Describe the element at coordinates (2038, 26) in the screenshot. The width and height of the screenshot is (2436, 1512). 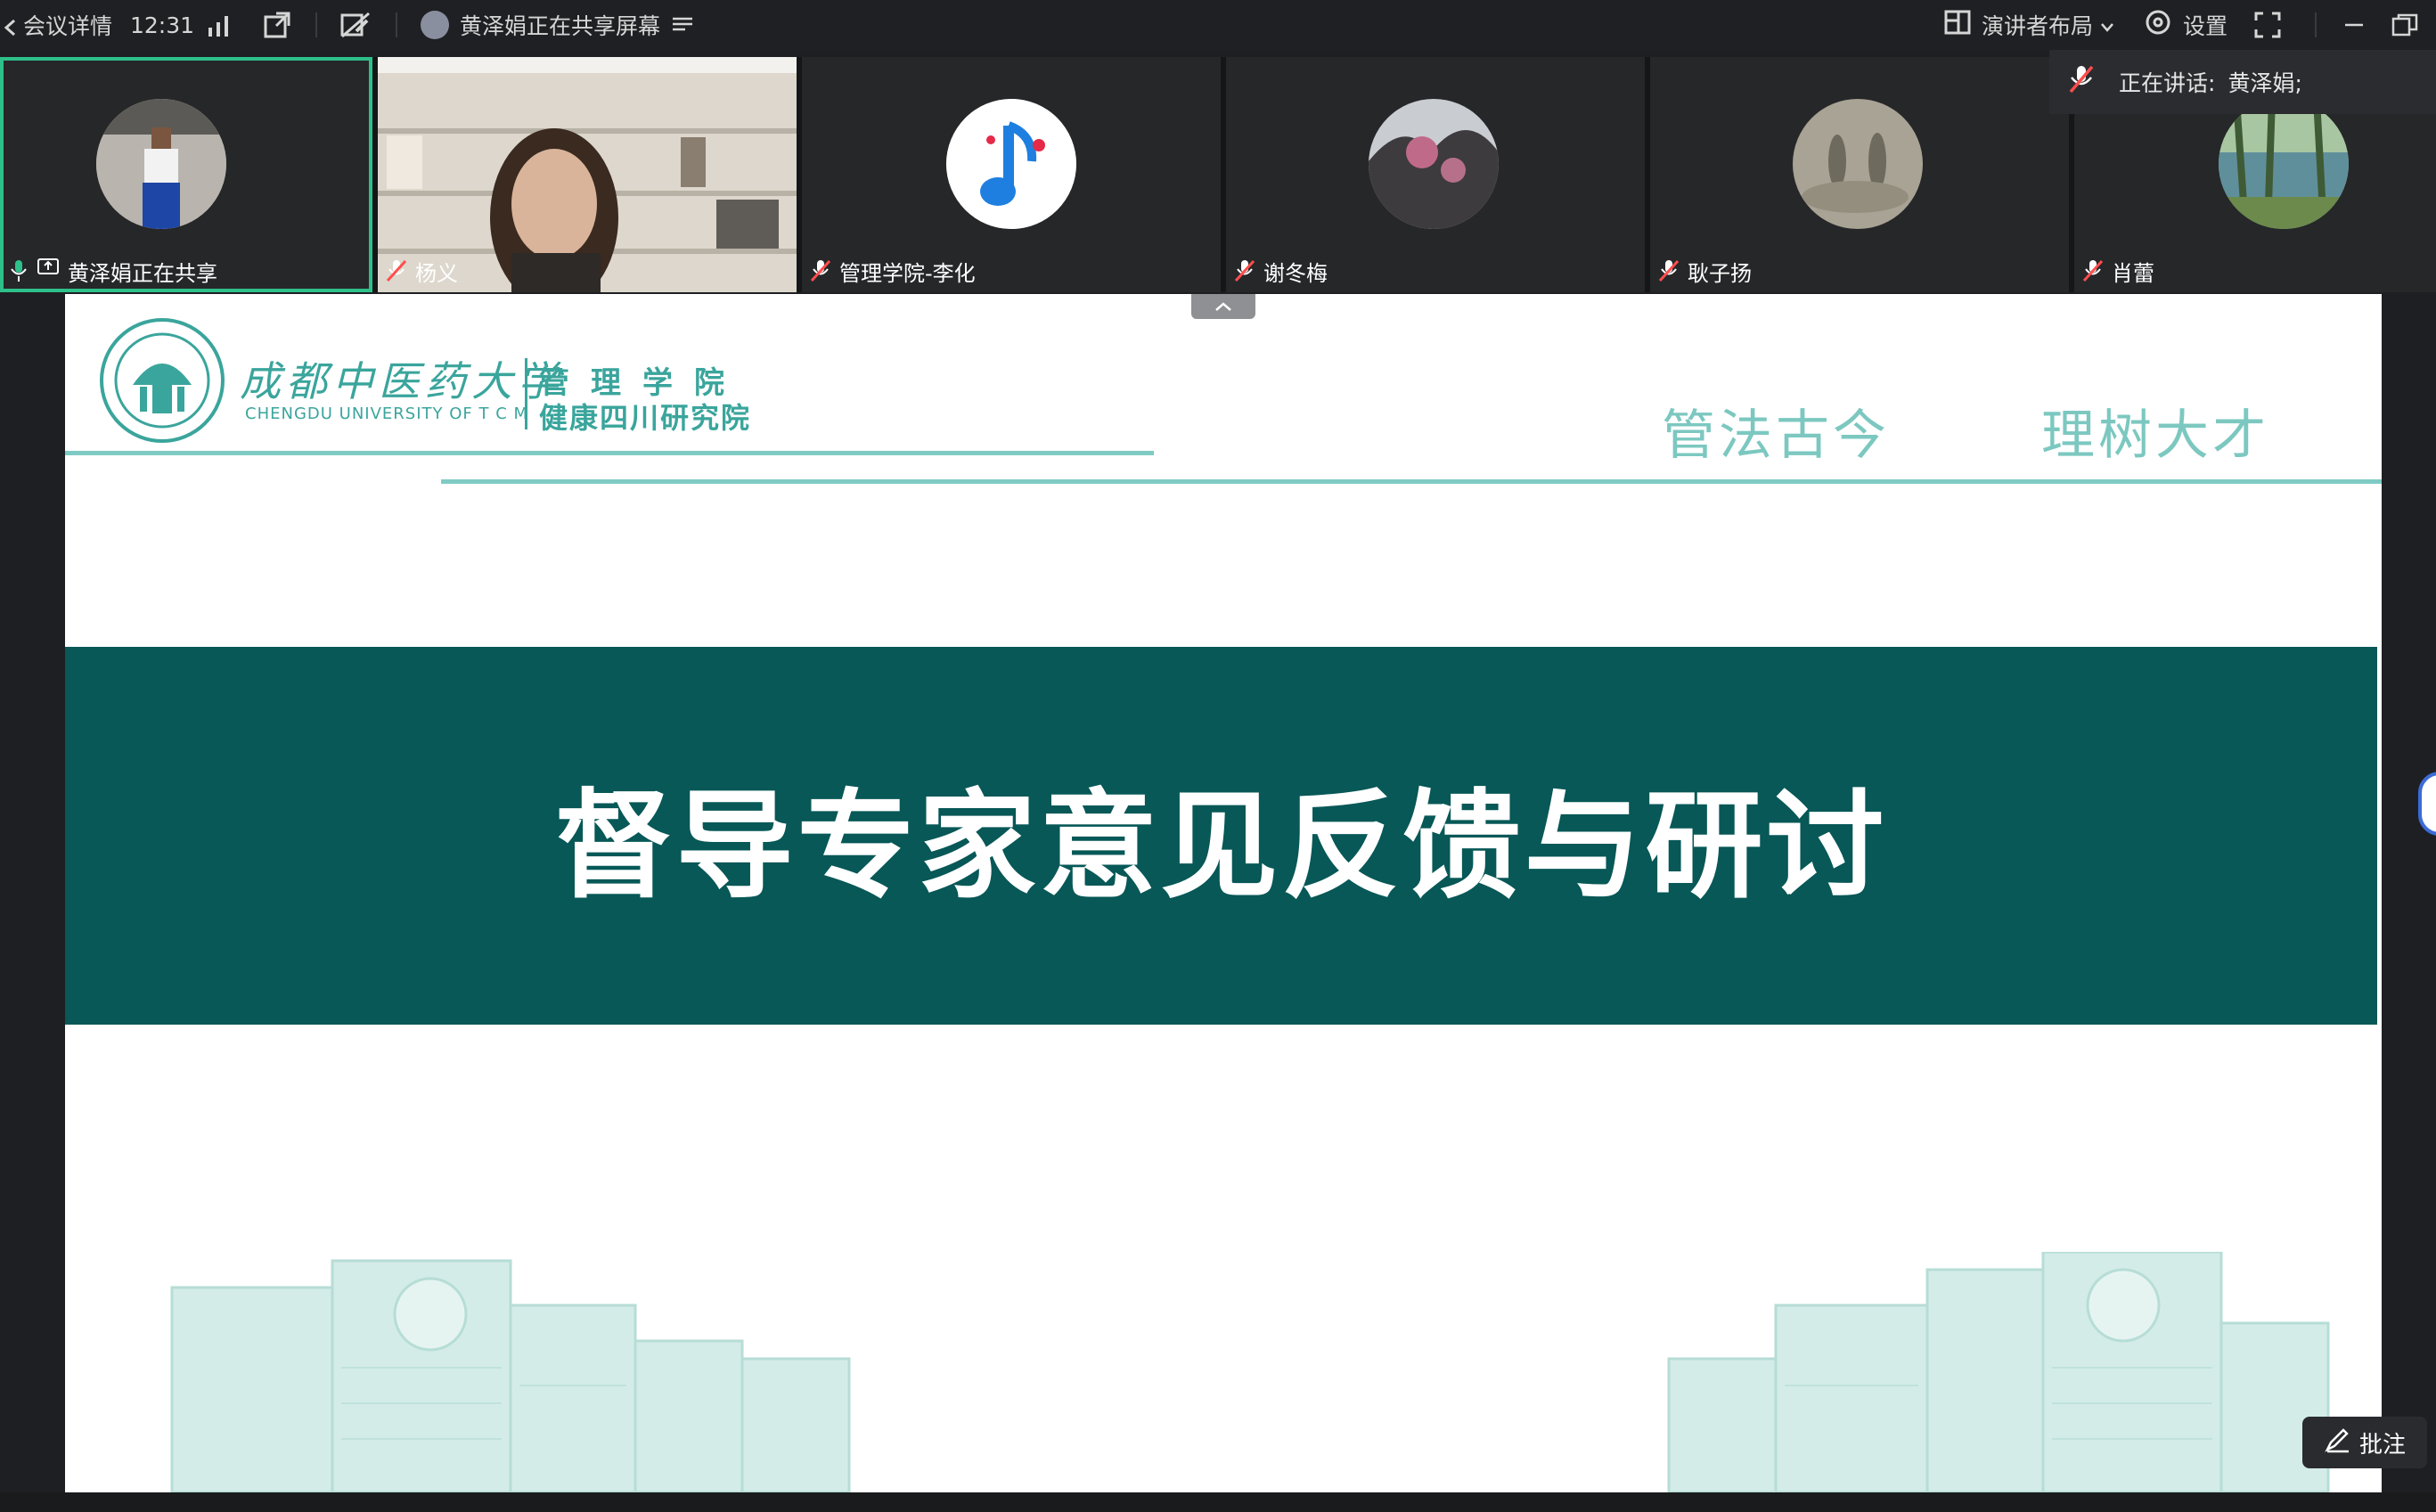
I see `layout-label: 演讲者布局` at that location.